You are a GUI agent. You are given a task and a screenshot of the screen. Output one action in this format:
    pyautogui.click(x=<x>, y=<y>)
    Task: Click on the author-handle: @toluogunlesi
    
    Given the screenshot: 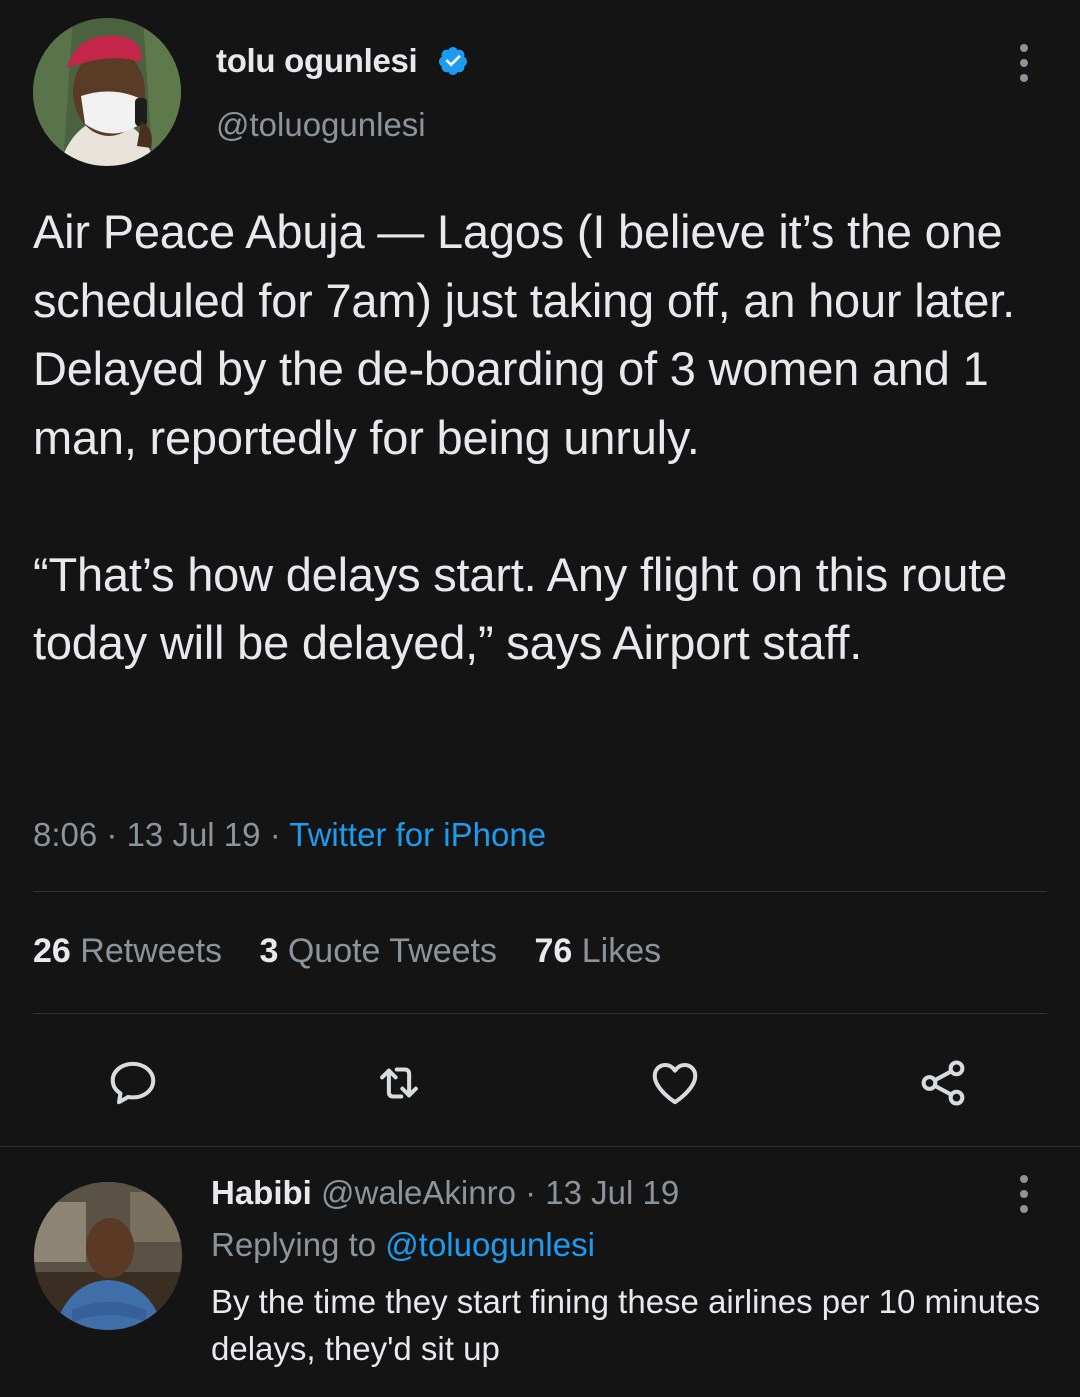 What is the action you would take?
    pyautogui.click(x=321, y=125)
    